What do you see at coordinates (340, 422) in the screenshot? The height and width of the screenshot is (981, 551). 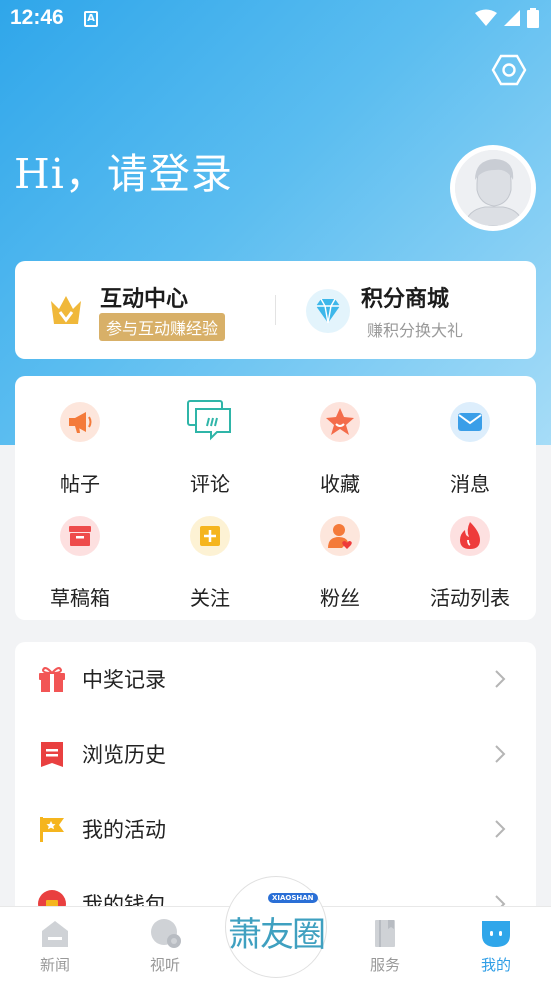 I see `star-icon` at bounding box center [340, 422].